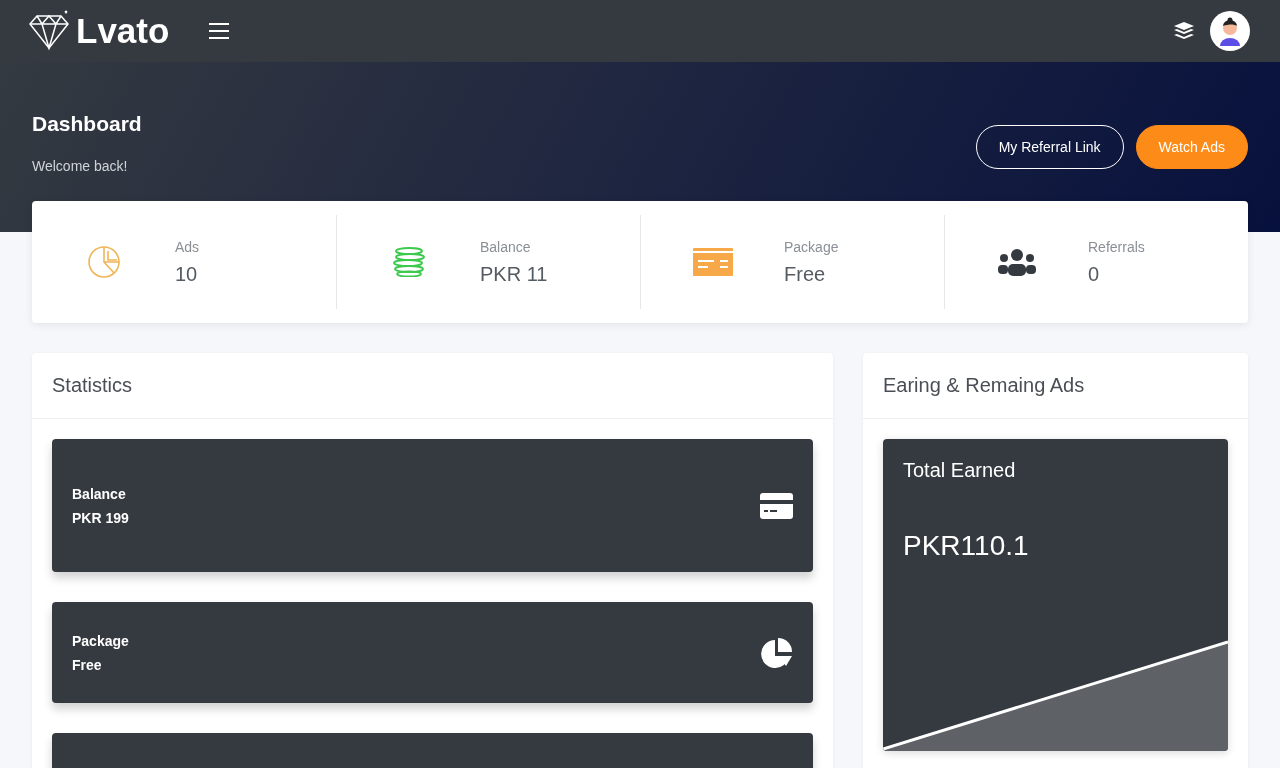 The image size is (1280, 768). Describe the element at coordinates (1016, 262) in the screenshot. I see `users-icon` at that location.